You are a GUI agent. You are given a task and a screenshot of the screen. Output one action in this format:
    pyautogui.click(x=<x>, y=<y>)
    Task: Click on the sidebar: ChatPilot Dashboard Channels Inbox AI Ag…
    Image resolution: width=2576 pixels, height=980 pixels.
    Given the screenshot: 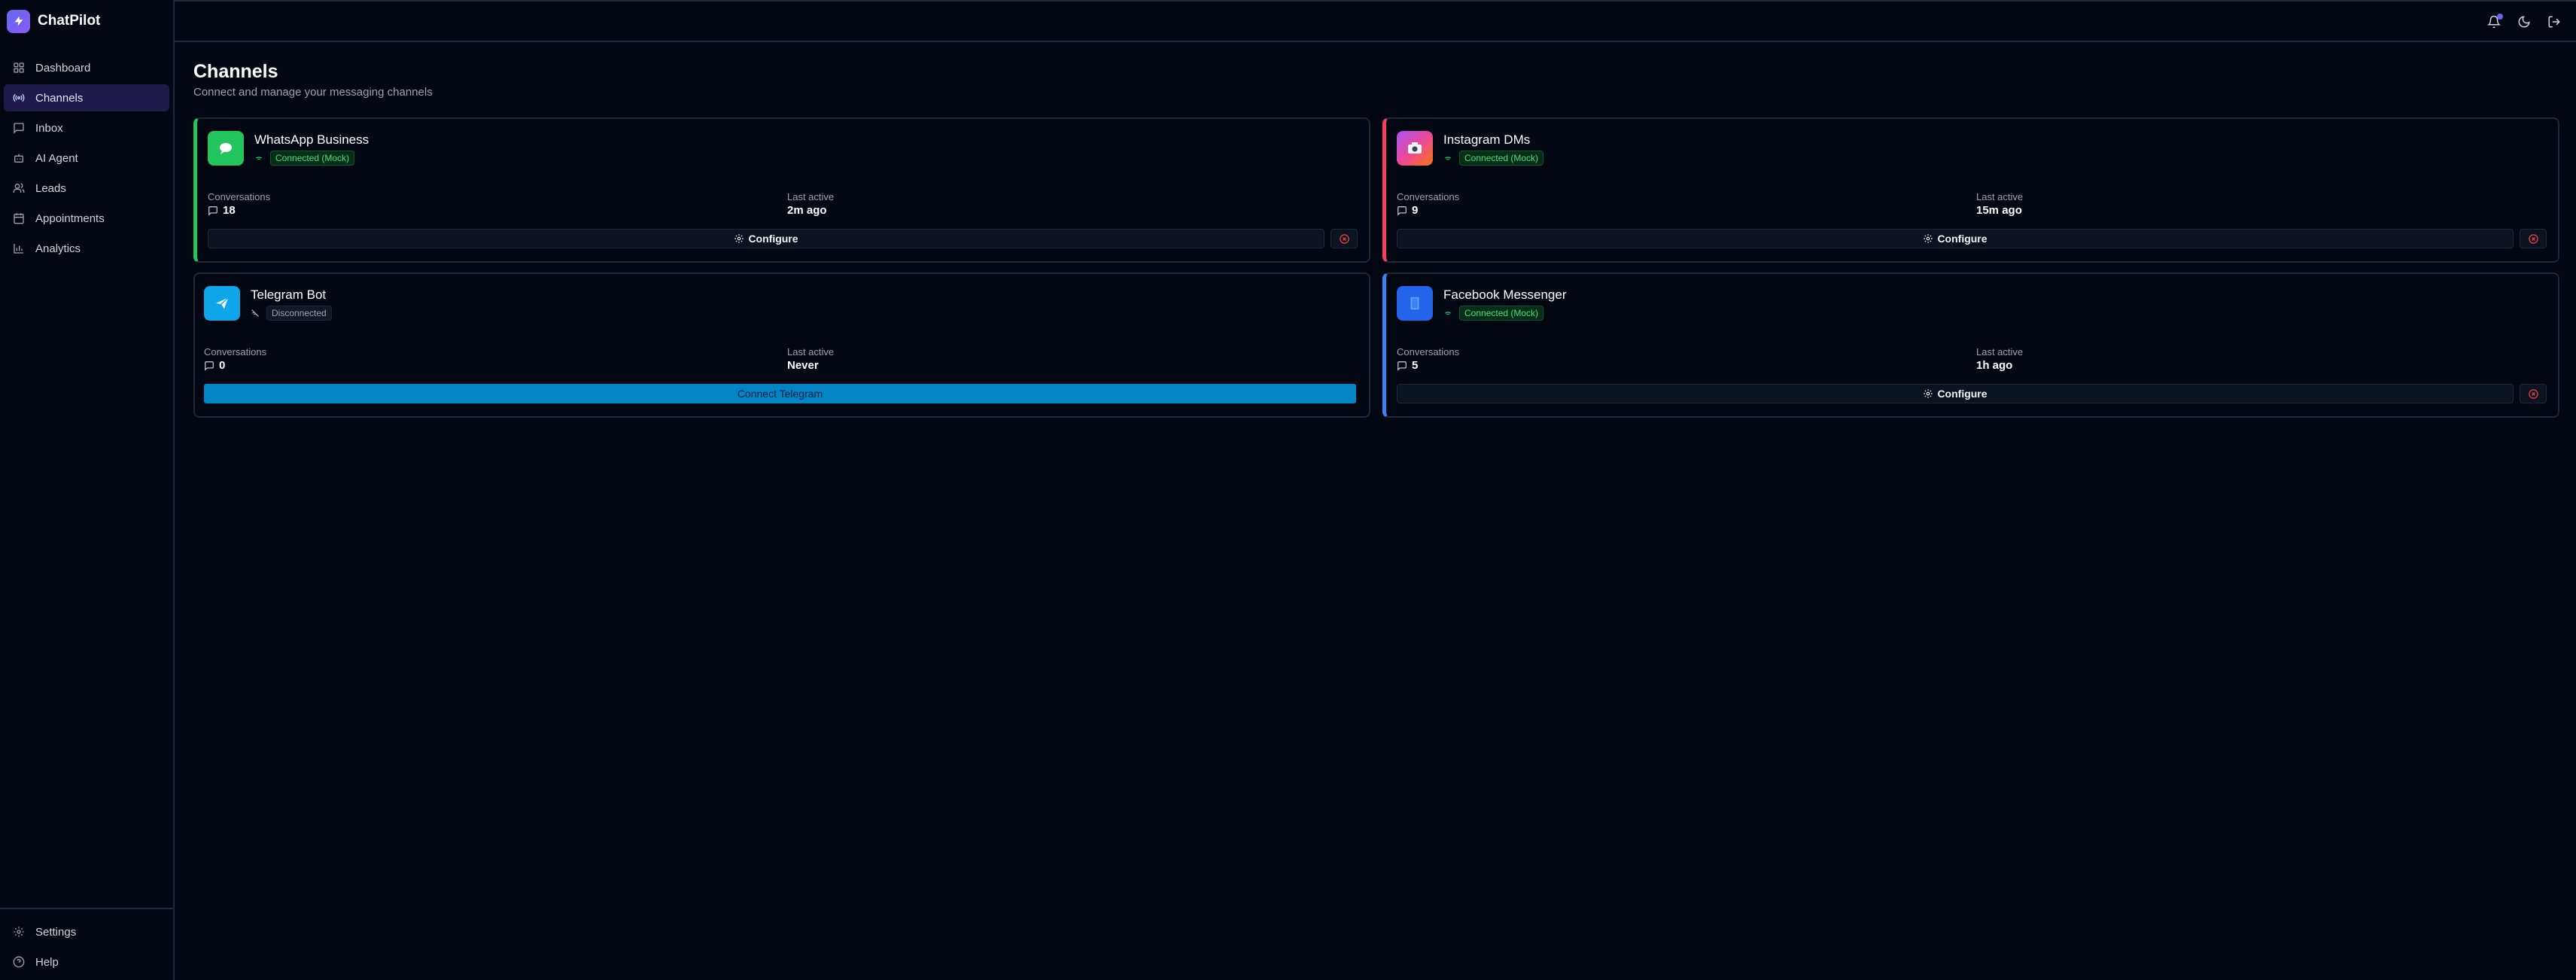 What is the action you would take?
    pyautogui.click(x=87, y=490)
    